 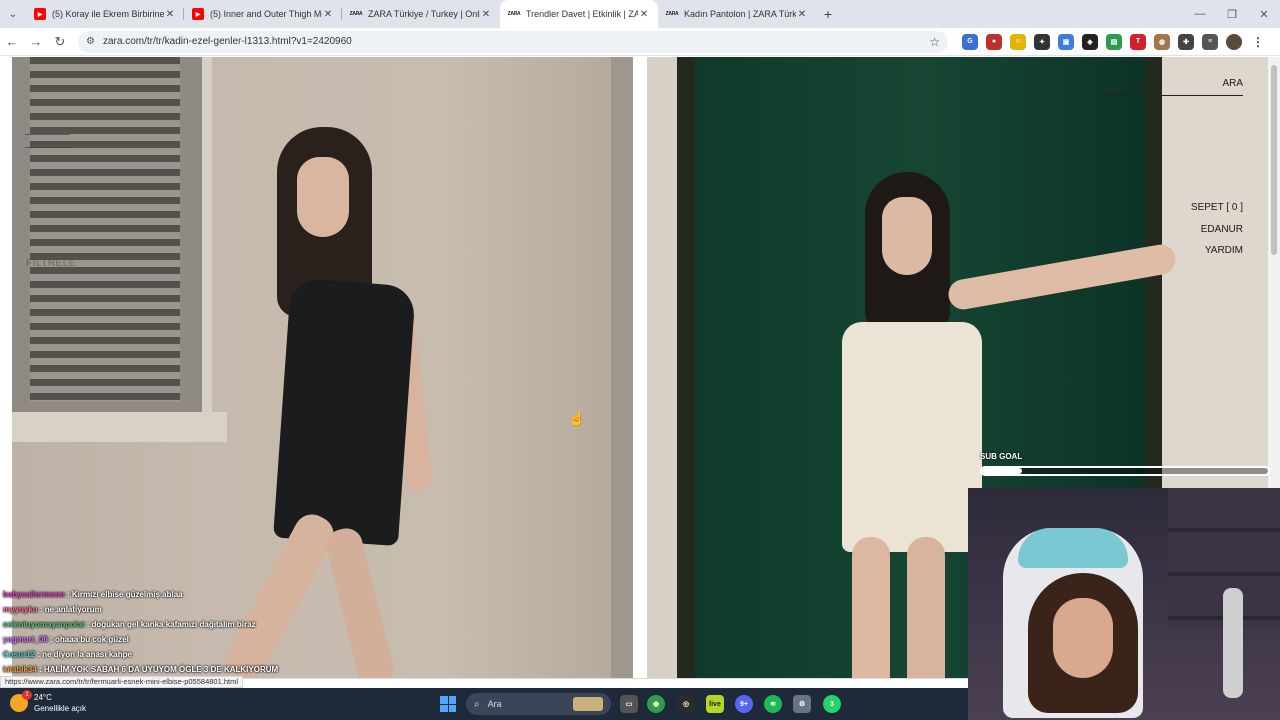 I want to click on tab-search-button: ⌄, so click(x=13, y=14).